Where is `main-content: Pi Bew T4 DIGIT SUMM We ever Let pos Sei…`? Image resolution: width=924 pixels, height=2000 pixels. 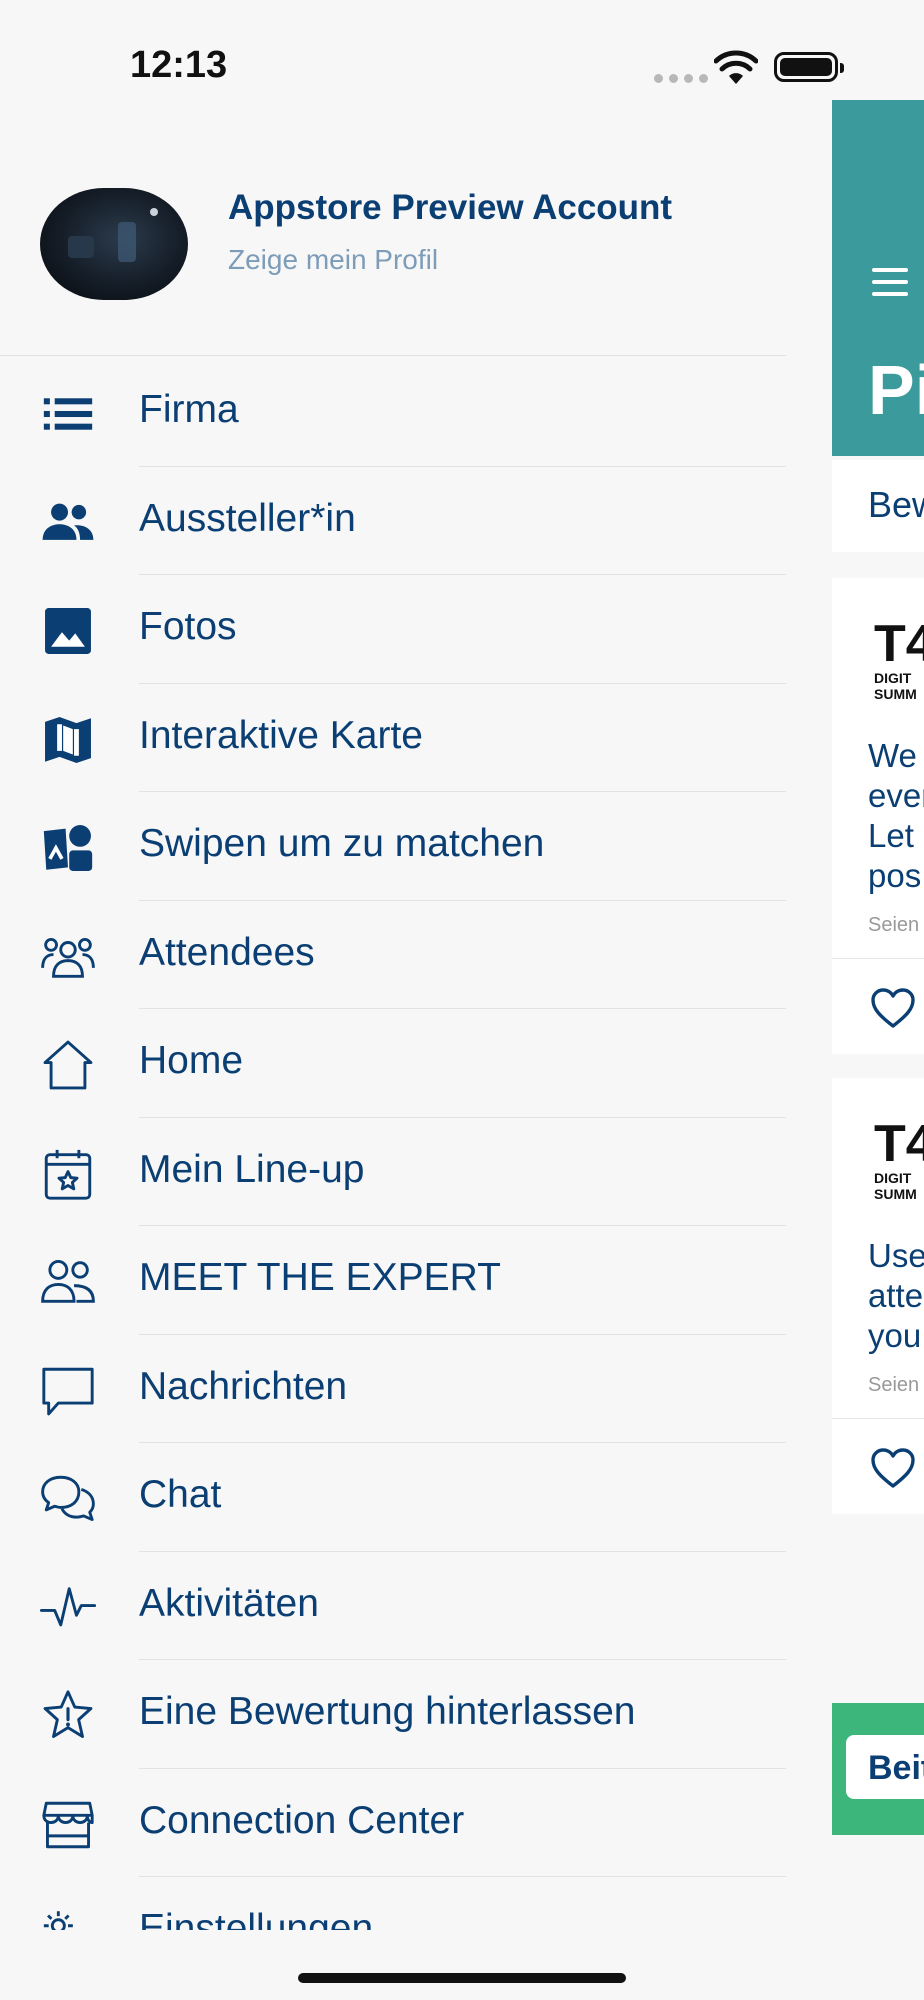 main-content: Pi Bew T4 DIGIT SUMM We ever Let pos Sei… is located at coordinates (878, 1050).